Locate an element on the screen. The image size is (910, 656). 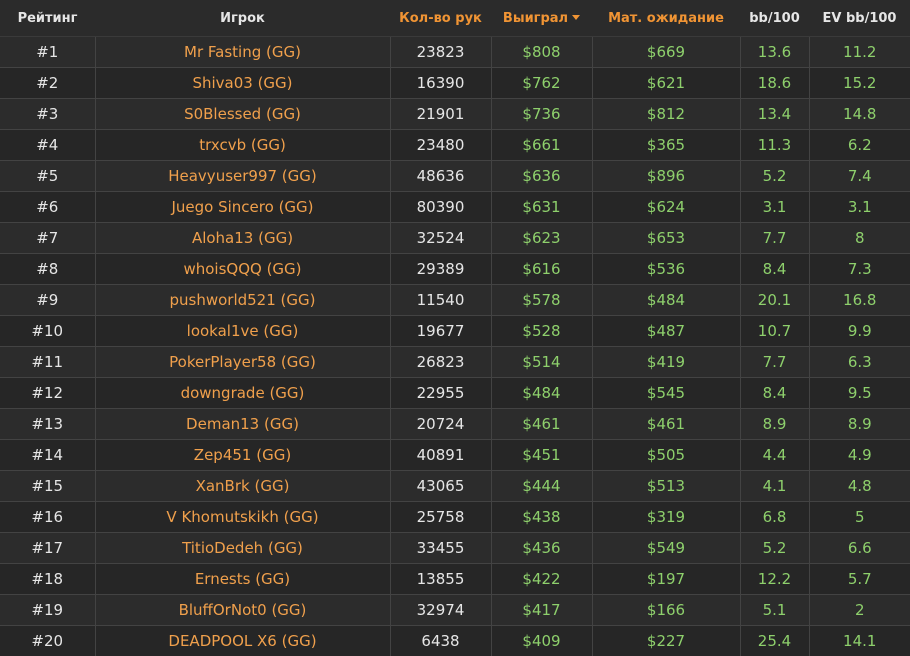
player-link: V Khomutskikh (GG) is located at coordinates (242, 517).